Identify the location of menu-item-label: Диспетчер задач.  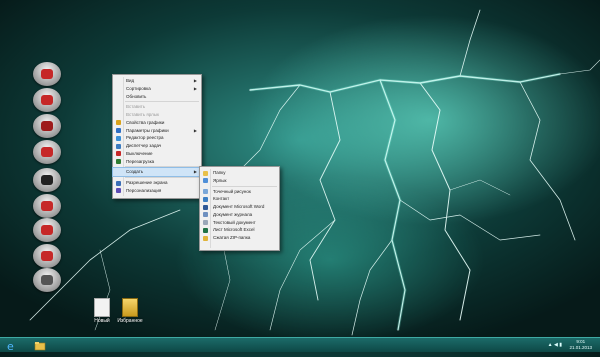
(144, 145).